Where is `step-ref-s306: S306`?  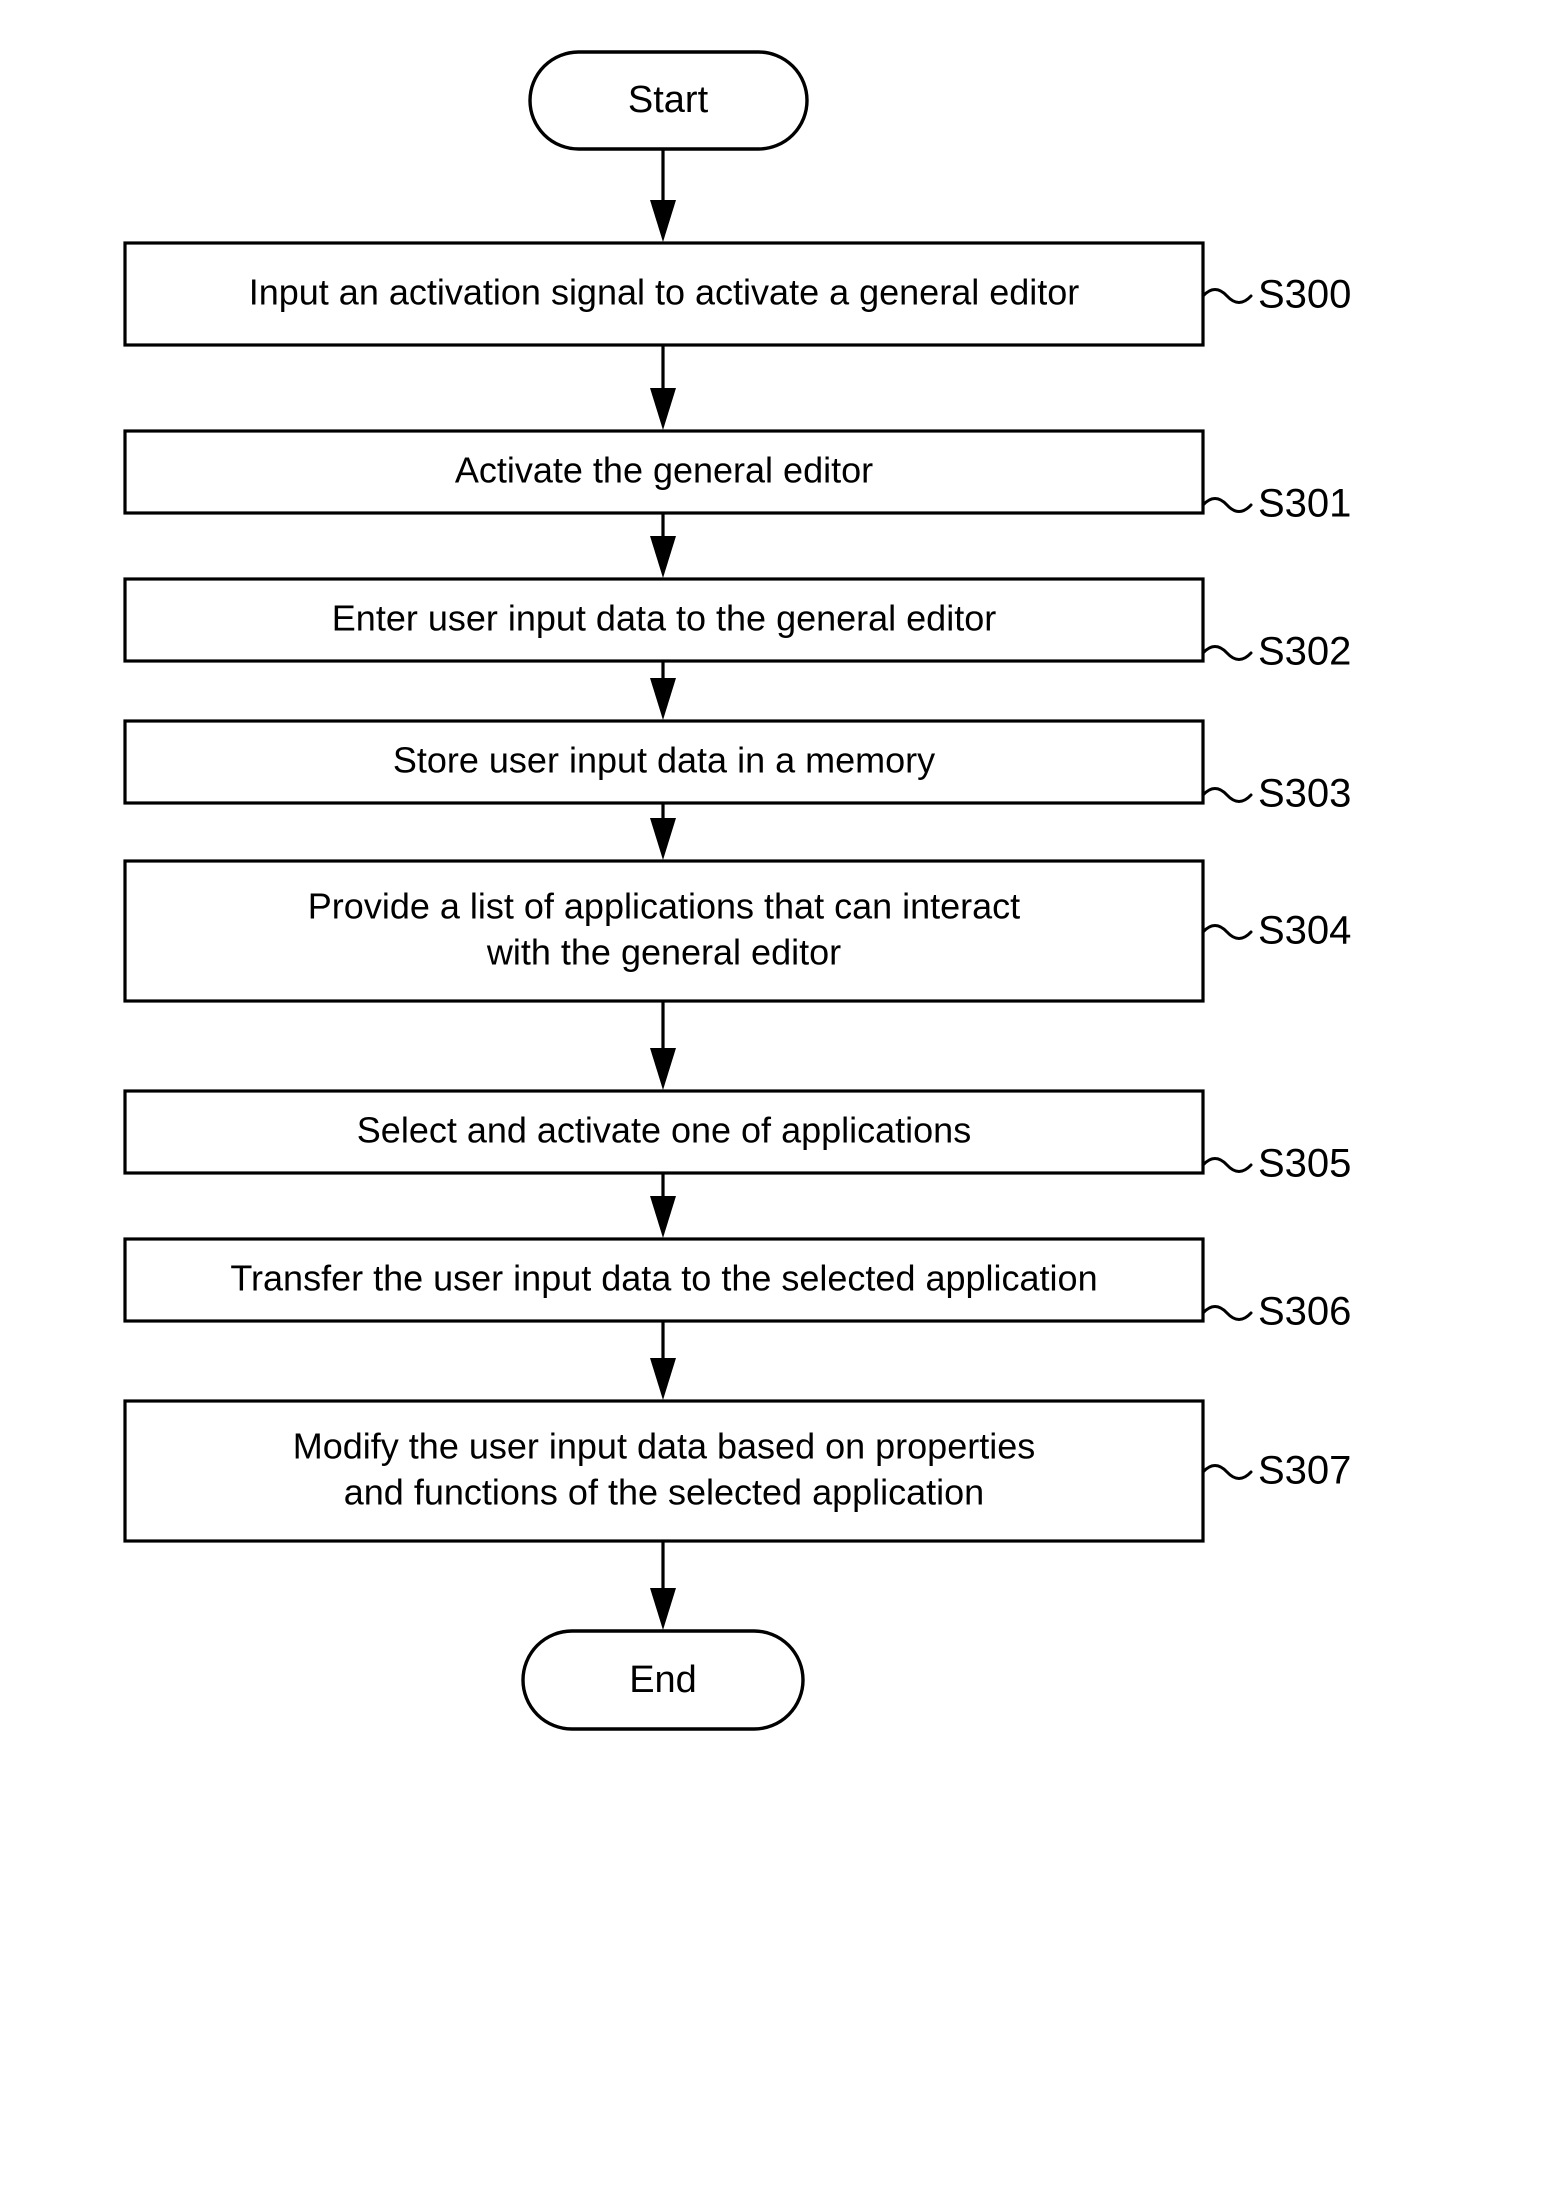 step-ref-s306: S306 is located at coordinates (1276, 1312).